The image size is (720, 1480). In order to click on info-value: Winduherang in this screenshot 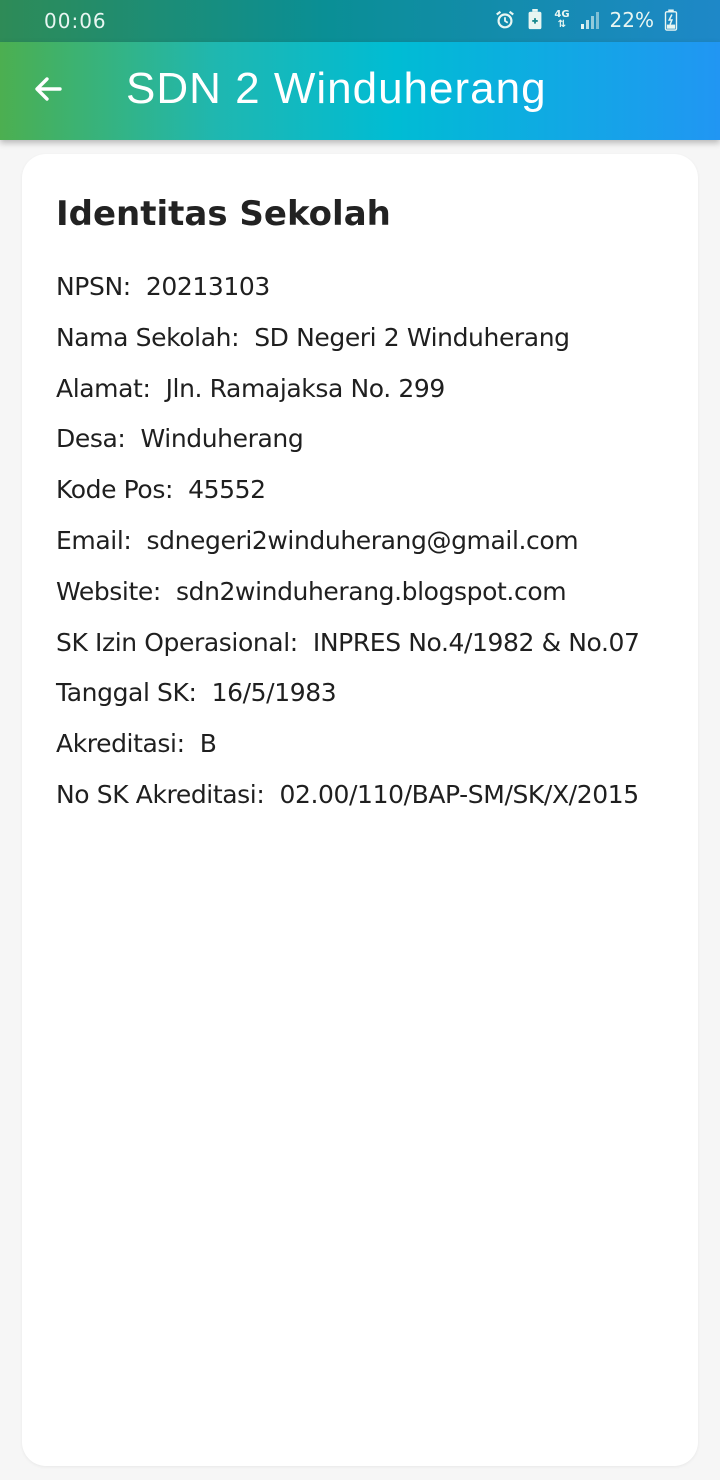, I will do `click(222, 439)`.